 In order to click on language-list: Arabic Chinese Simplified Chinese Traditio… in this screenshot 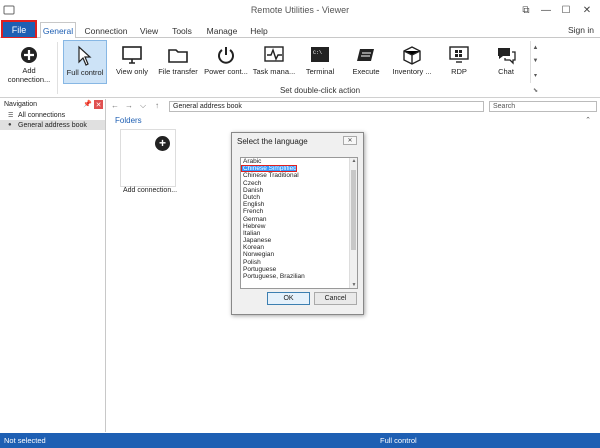, I will do `click(299, 223)`.